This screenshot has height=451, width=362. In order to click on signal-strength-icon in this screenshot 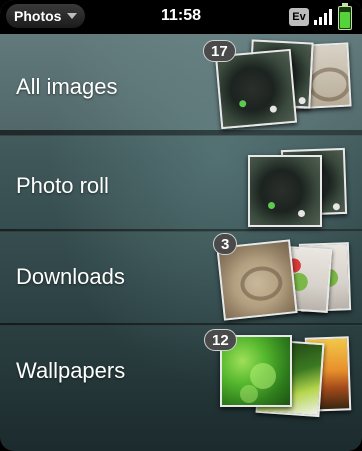, I will do `click(325, 17)`.